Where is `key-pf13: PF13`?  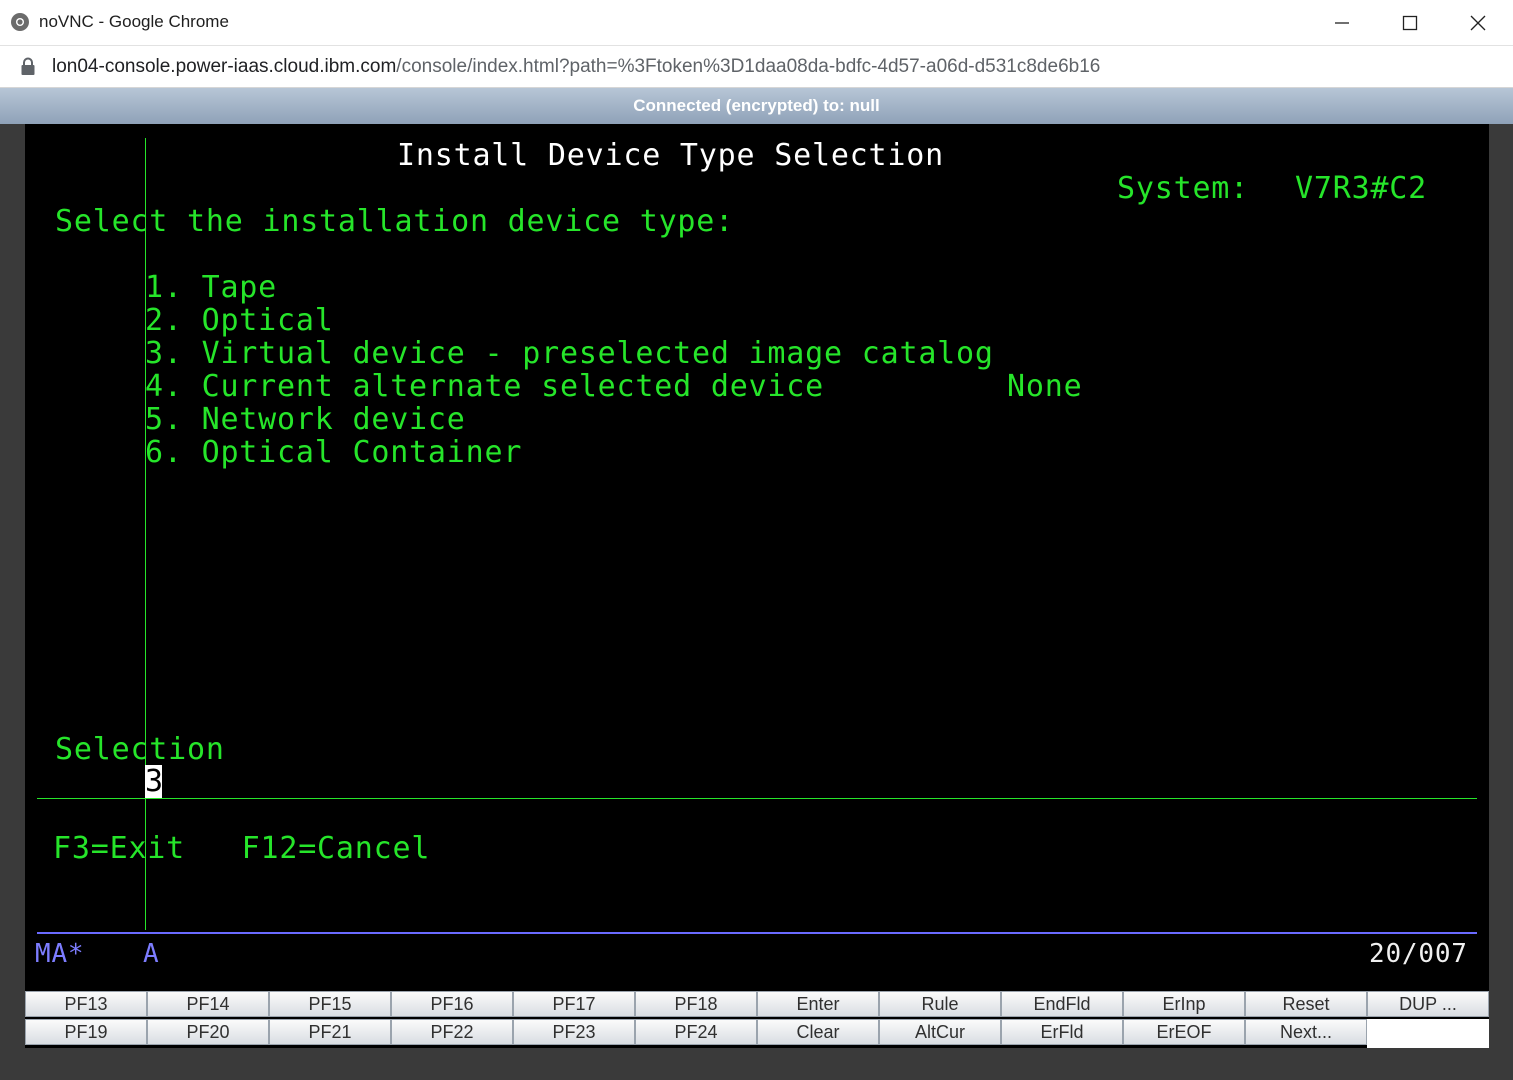 key-pf13: PF13 is located at coordinates (86, 1004).